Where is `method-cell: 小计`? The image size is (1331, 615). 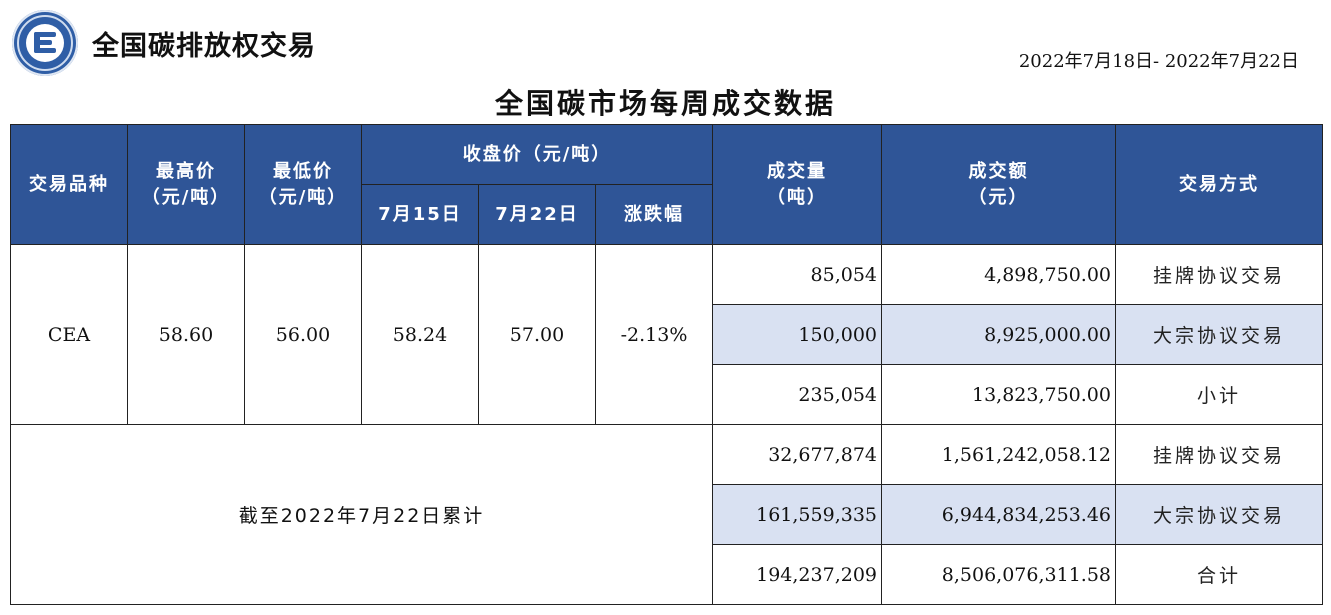 method-cell: 小计 is located at coordinates (1219, 394).